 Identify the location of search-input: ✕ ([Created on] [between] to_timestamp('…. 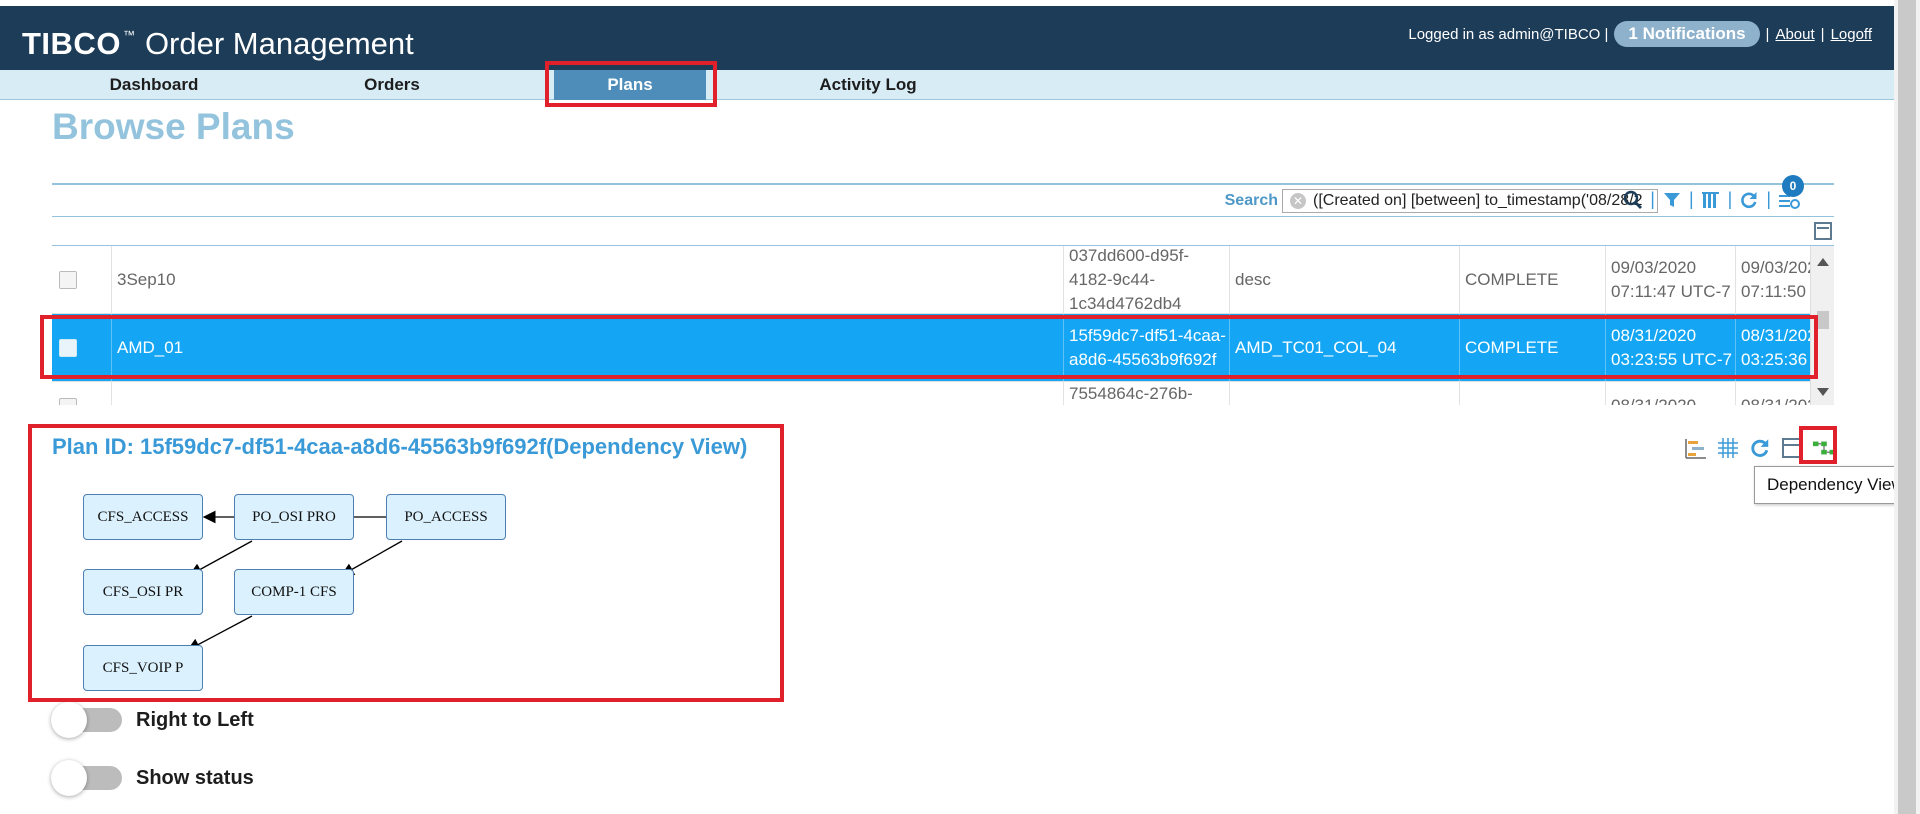
(1470, 201).